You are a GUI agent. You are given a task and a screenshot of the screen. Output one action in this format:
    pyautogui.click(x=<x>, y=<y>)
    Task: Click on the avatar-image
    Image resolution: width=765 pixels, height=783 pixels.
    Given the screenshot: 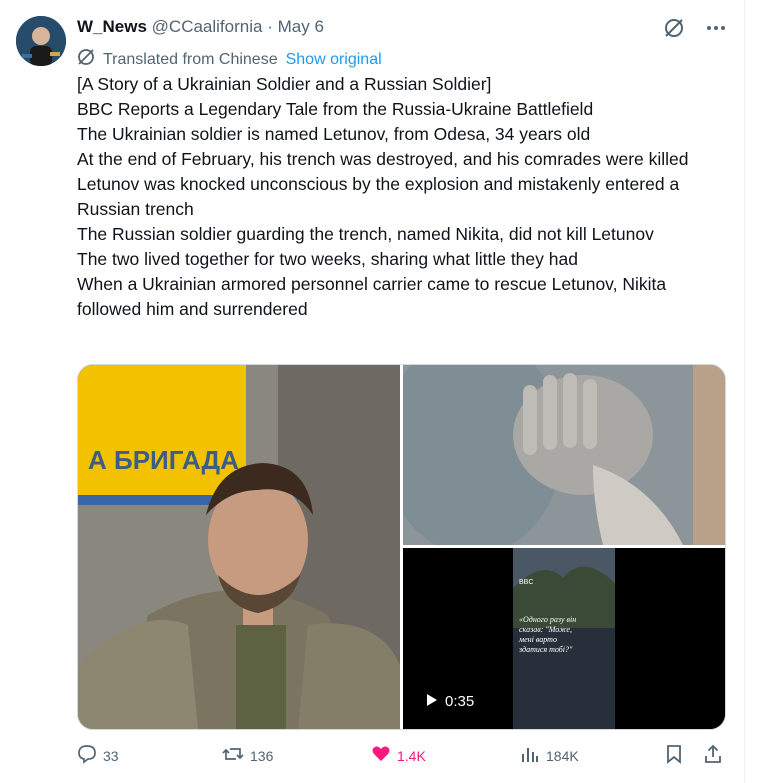 What is the action you would take?
    pyautogui.click(x=41, y=41)
    